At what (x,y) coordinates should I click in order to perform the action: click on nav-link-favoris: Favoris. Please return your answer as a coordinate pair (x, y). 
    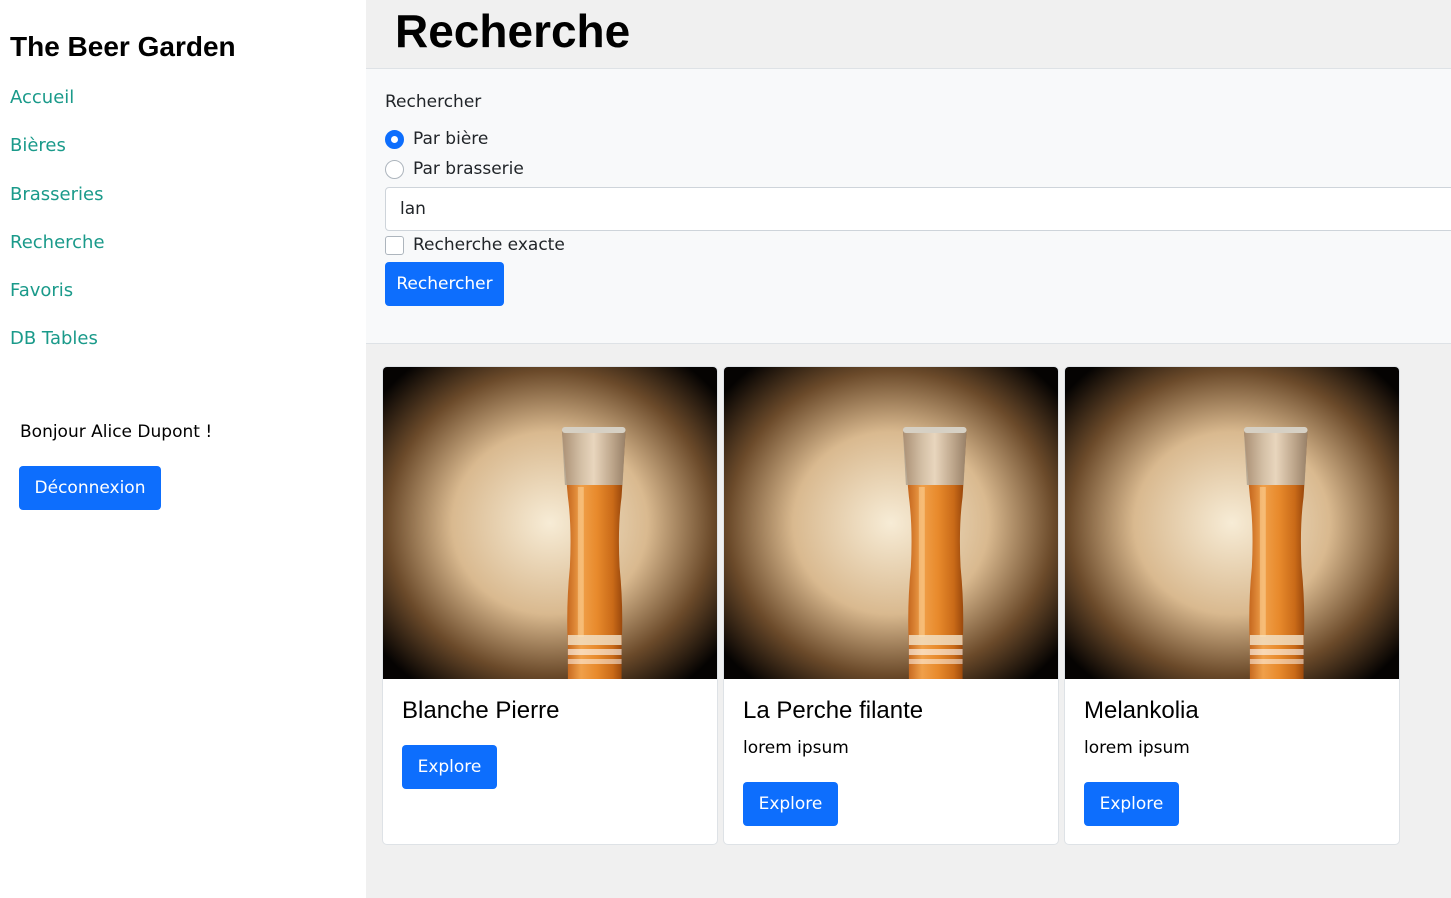
    Looking at the image, I should click on (41, 291).